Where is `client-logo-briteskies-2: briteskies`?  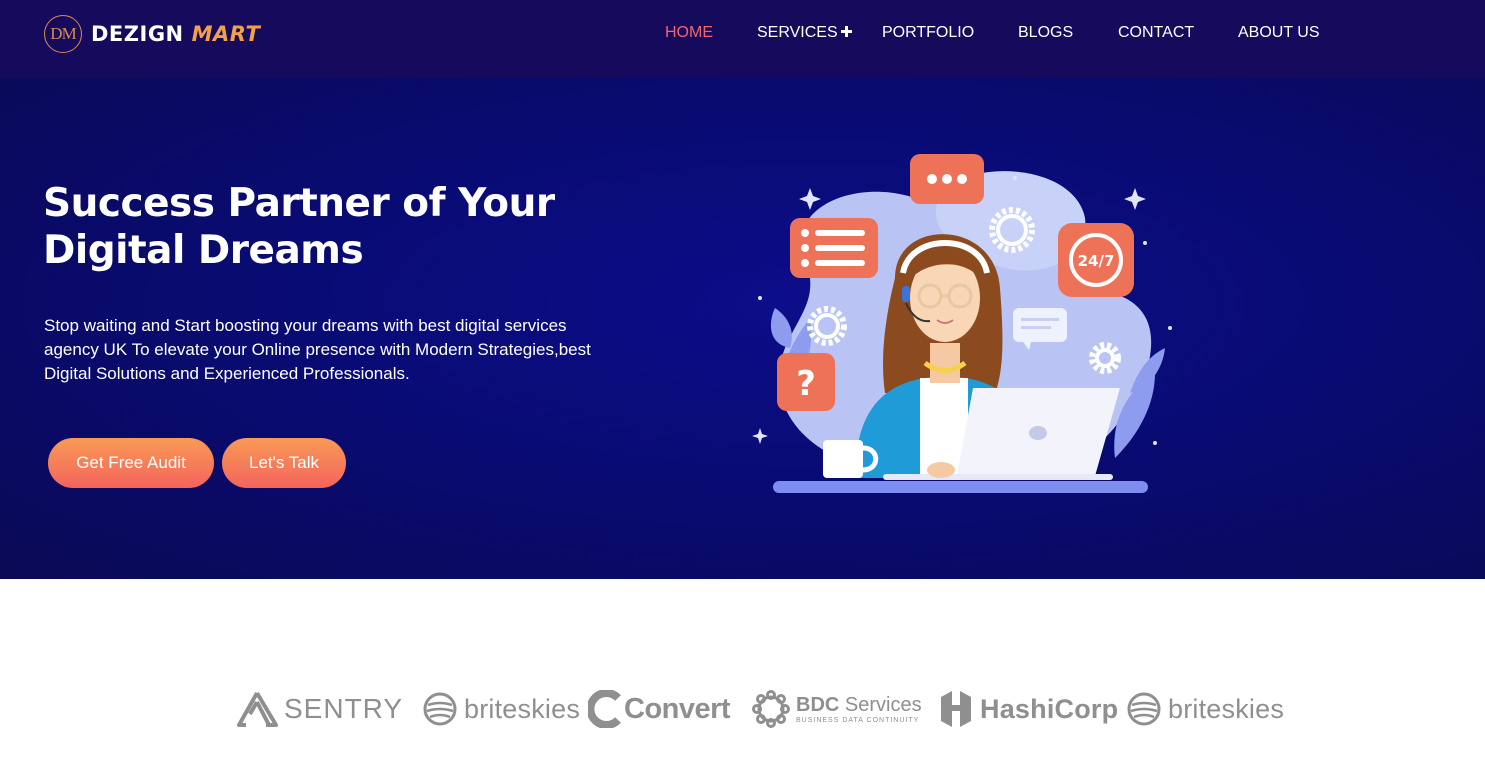
client-logo-briteskies-2: briteskies is located at coordinates (1205, 709).